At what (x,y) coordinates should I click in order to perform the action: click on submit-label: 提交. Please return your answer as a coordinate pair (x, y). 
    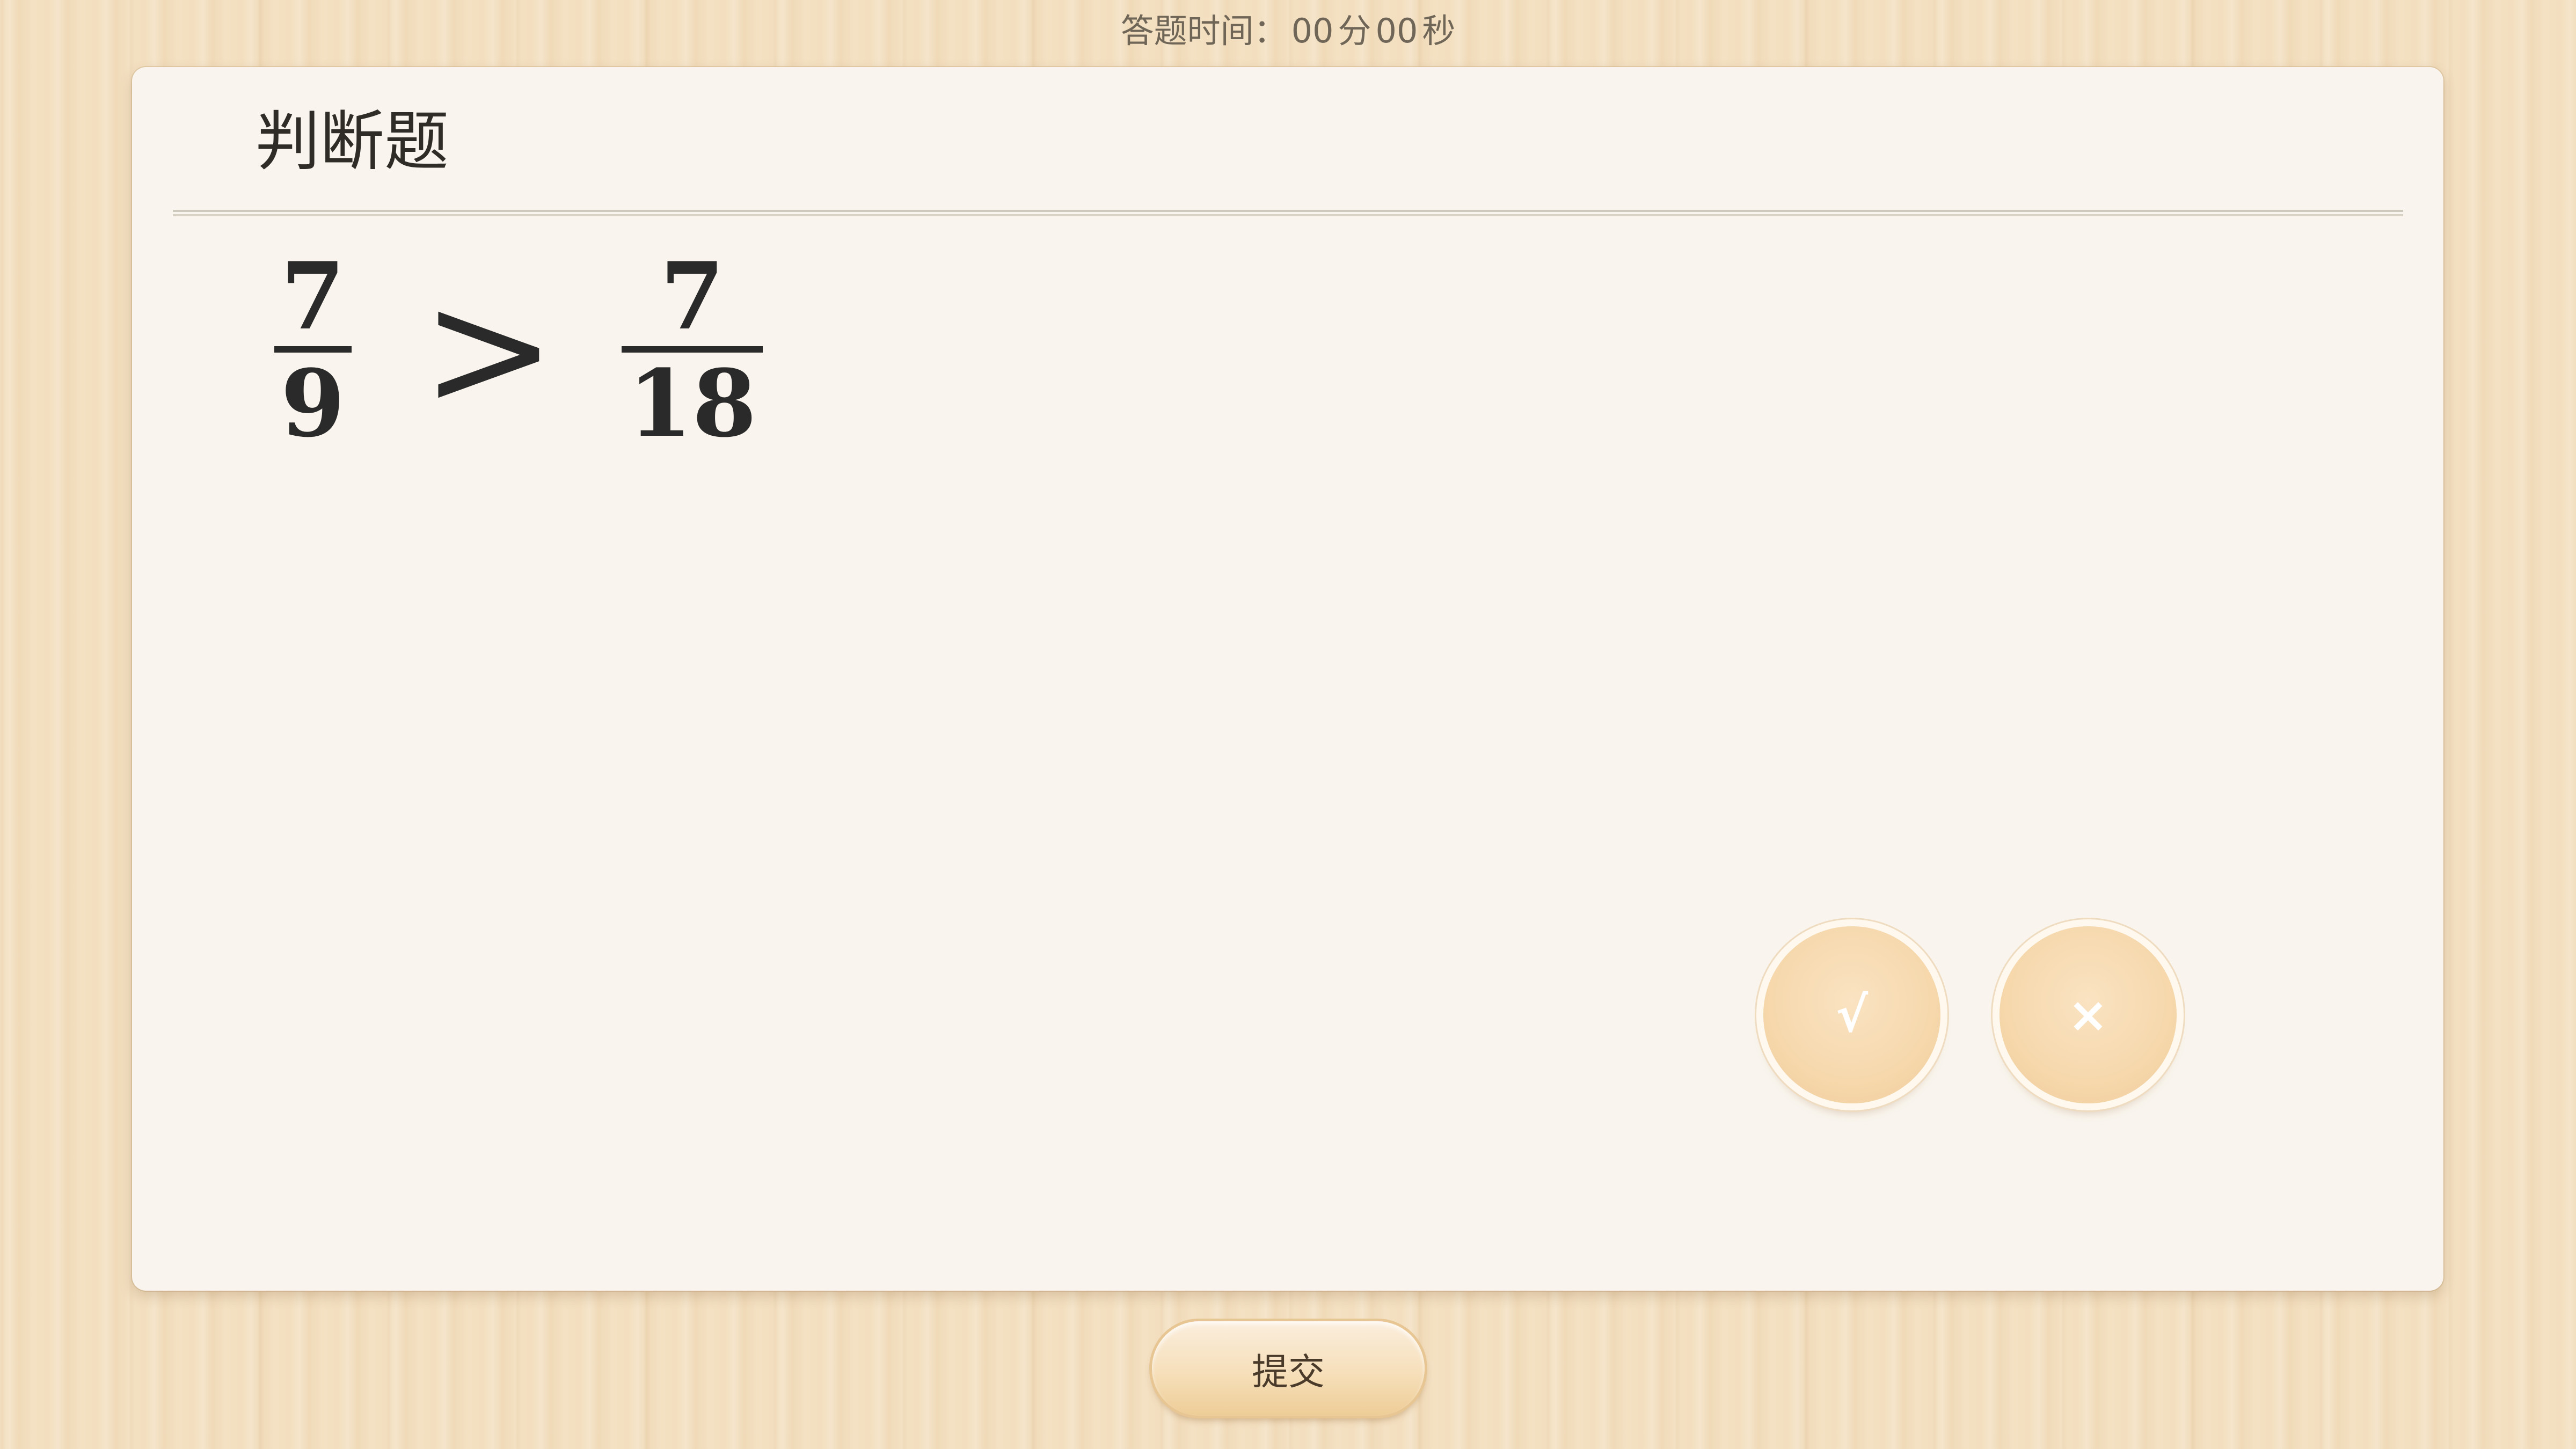
    Looking at the image, I should click on (1288, 1372).